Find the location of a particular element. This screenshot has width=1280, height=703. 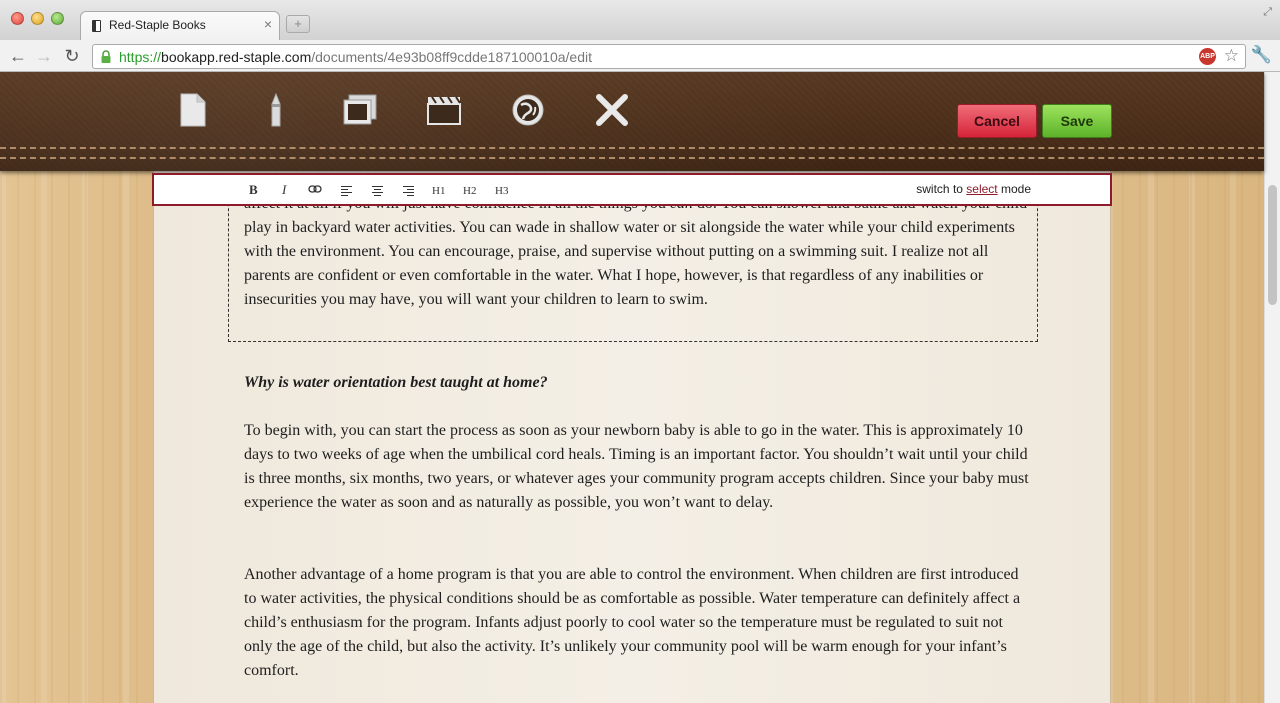

wrench-menu-icon: 🔧 is located at coordinates (1261, 55).